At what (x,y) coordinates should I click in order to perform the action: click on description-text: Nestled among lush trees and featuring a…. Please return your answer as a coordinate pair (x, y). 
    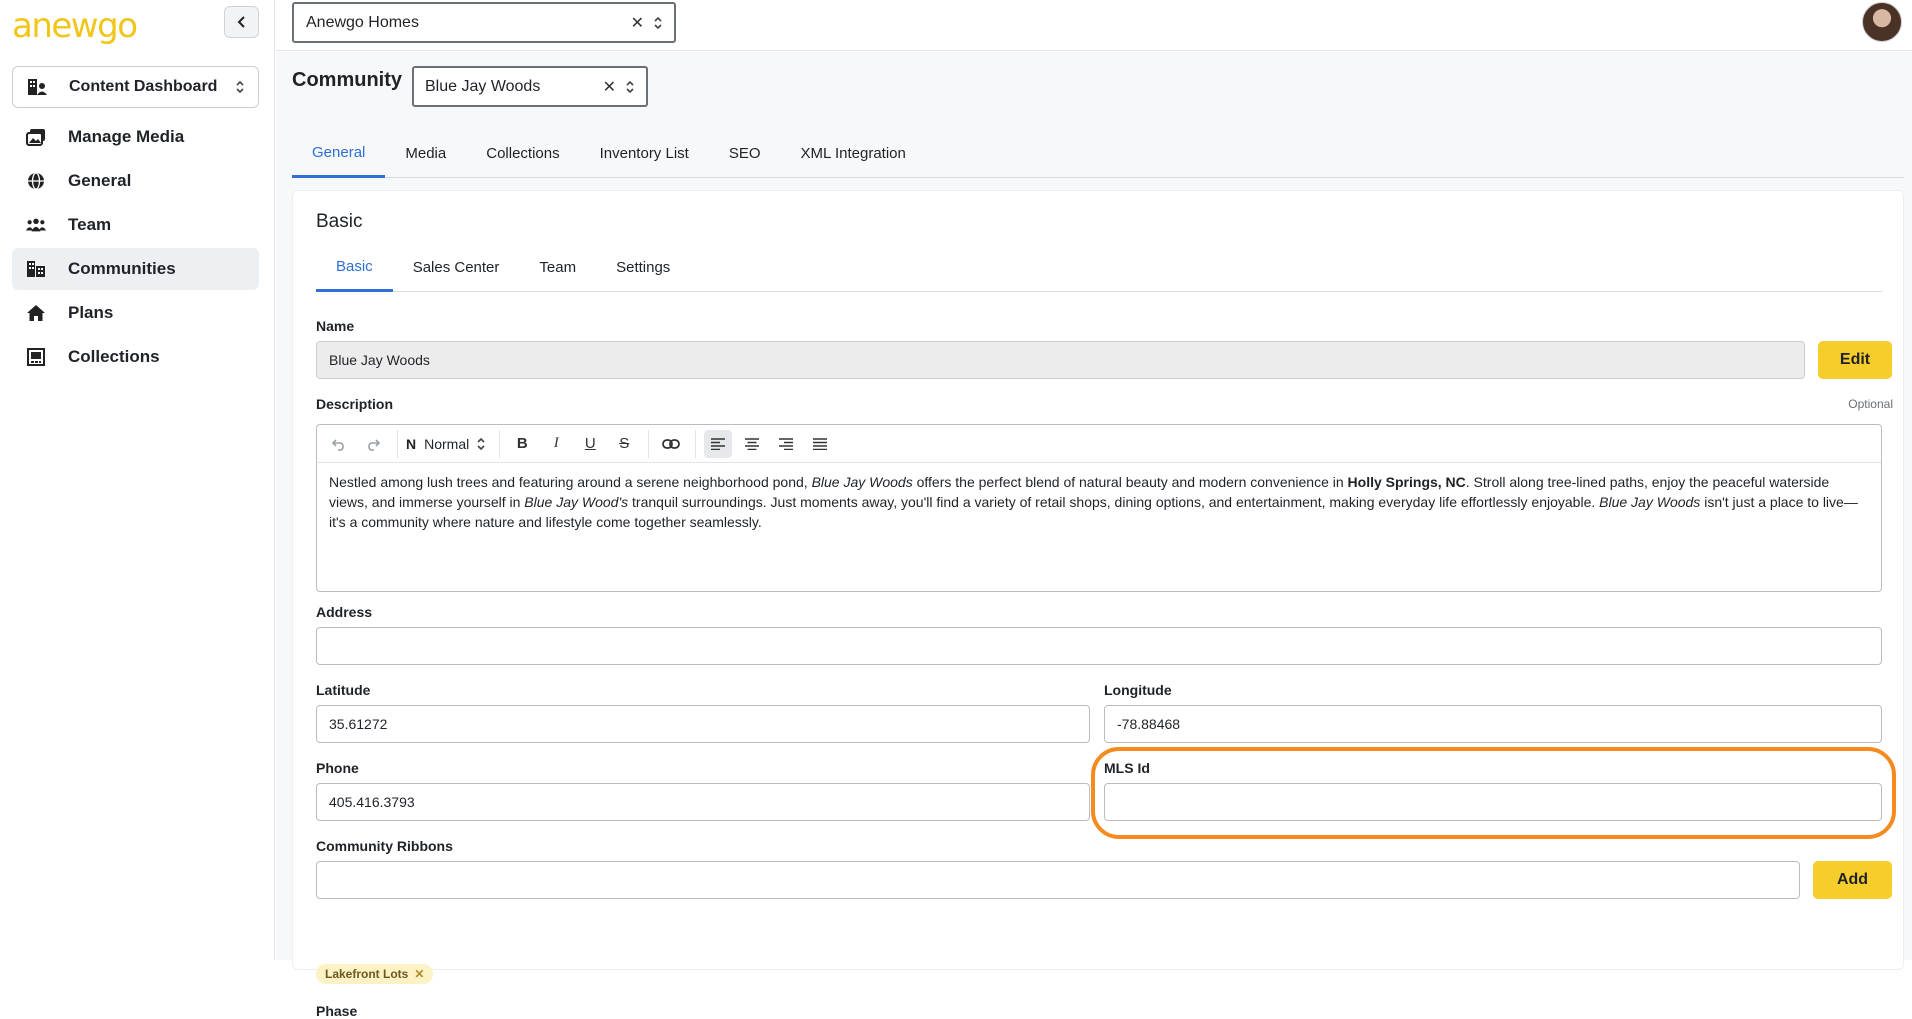
    Looking at the image, I should click on (1099, 502).